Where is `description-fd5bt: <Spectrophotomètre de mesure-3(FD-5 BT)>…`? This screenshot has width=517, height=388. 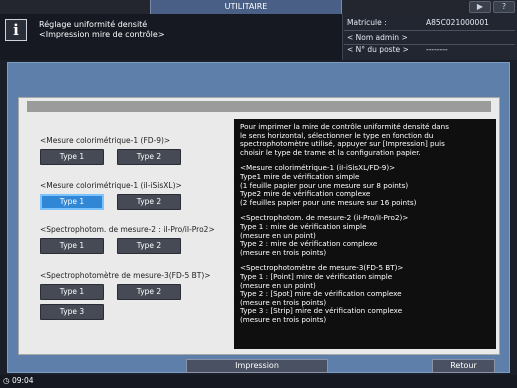
description-fd5bt: <Spectrophotomètre de mesure-3(FD-5 BT)>… is located at coordinates (322, 293).